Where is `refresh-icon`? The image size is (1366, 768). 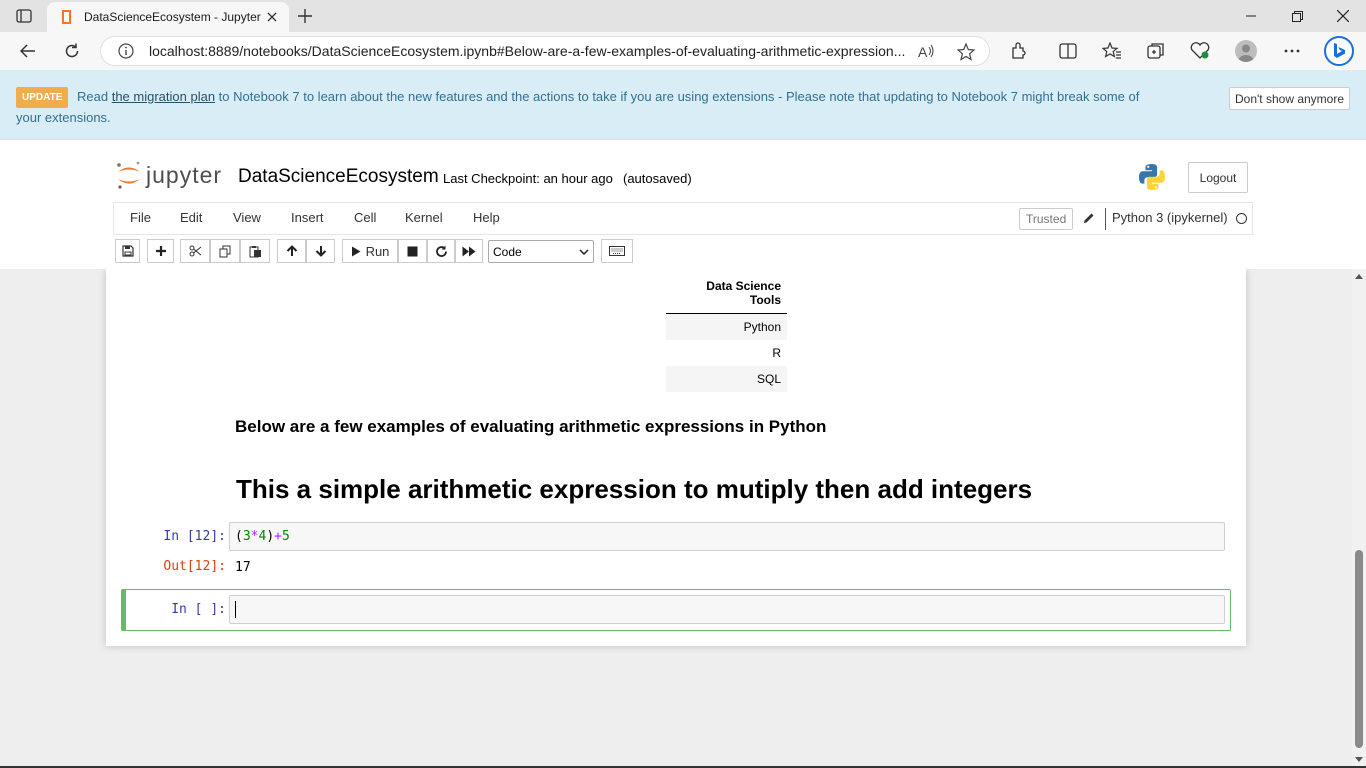
refresh-icon is located at coordinates (72, 51).